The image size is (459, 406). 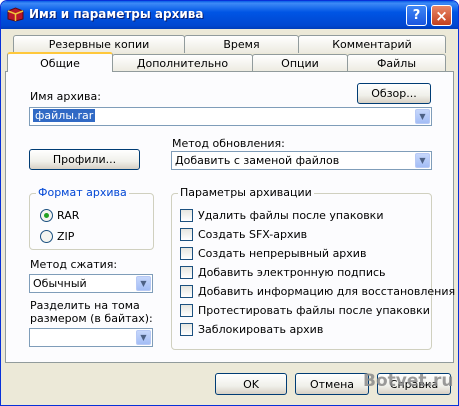 I want to click on checkbox-label: Создать SFX-архив, so click(x=253, y=234).